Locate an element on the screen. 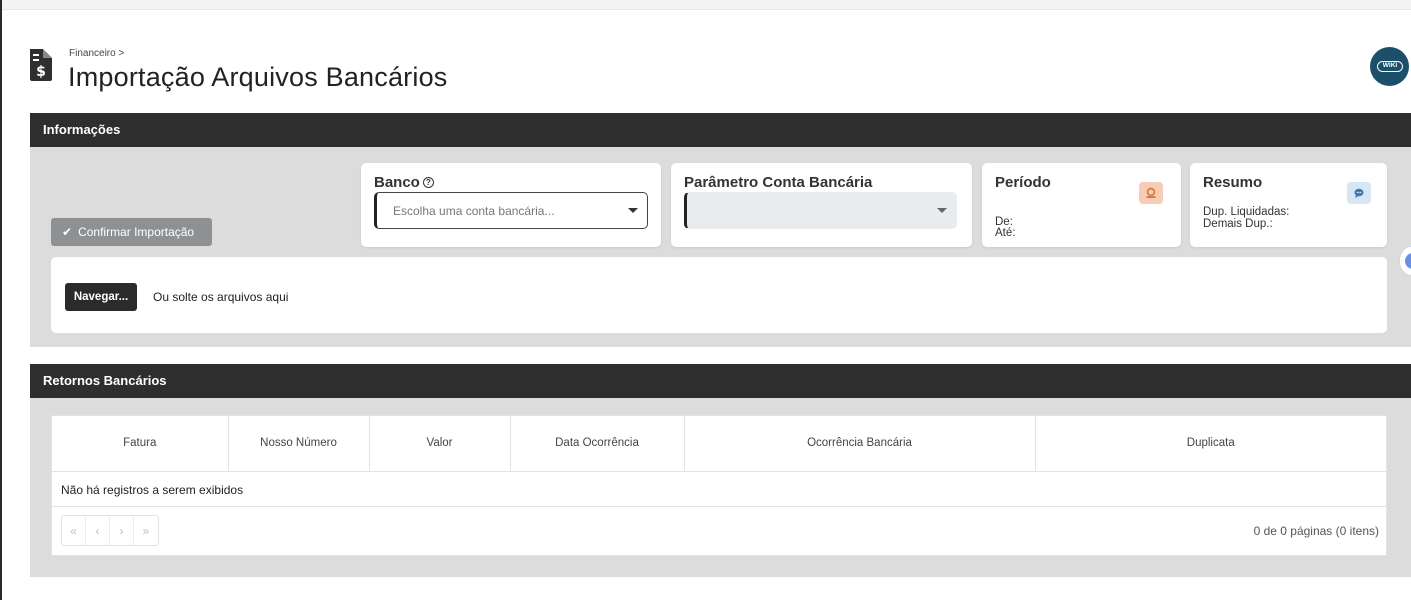 Image resolution: width=1411 pixels, height=600 pixels. resumo-liquidadas-label: Dup. Liquidadas: is located at coordinates (1246, 212).